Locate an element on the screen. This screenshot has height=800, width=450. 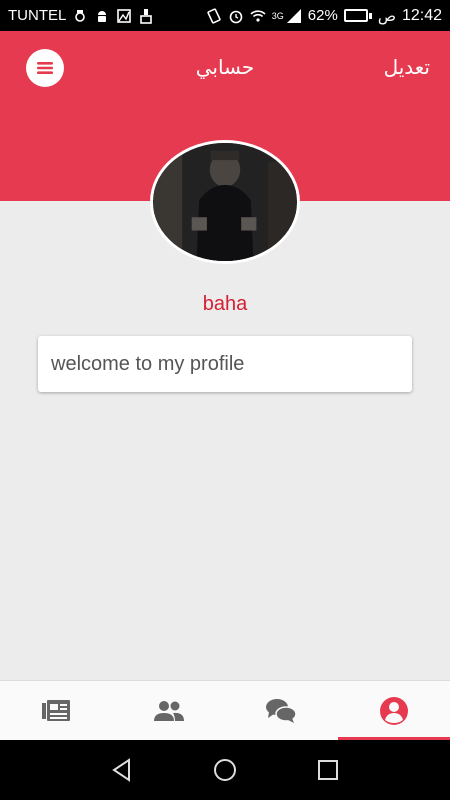
people-icon is located at coordinates (168, 710).